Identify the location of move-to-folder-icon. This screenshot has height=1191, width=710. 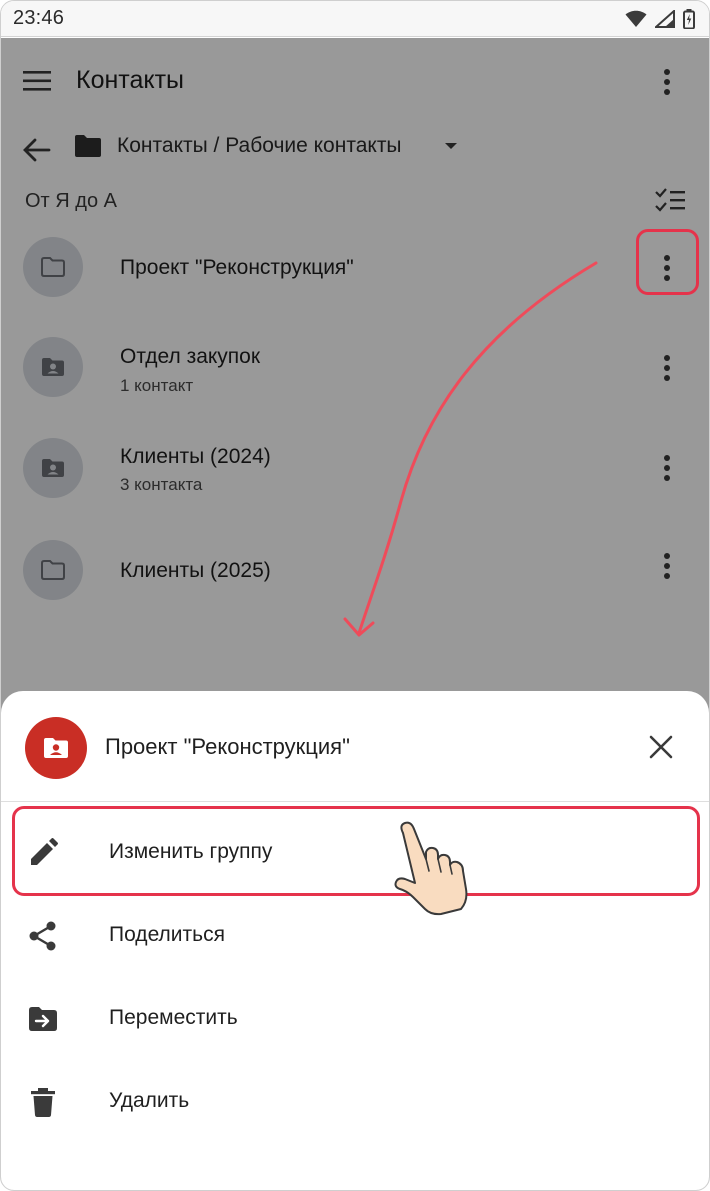
(43, 1019).